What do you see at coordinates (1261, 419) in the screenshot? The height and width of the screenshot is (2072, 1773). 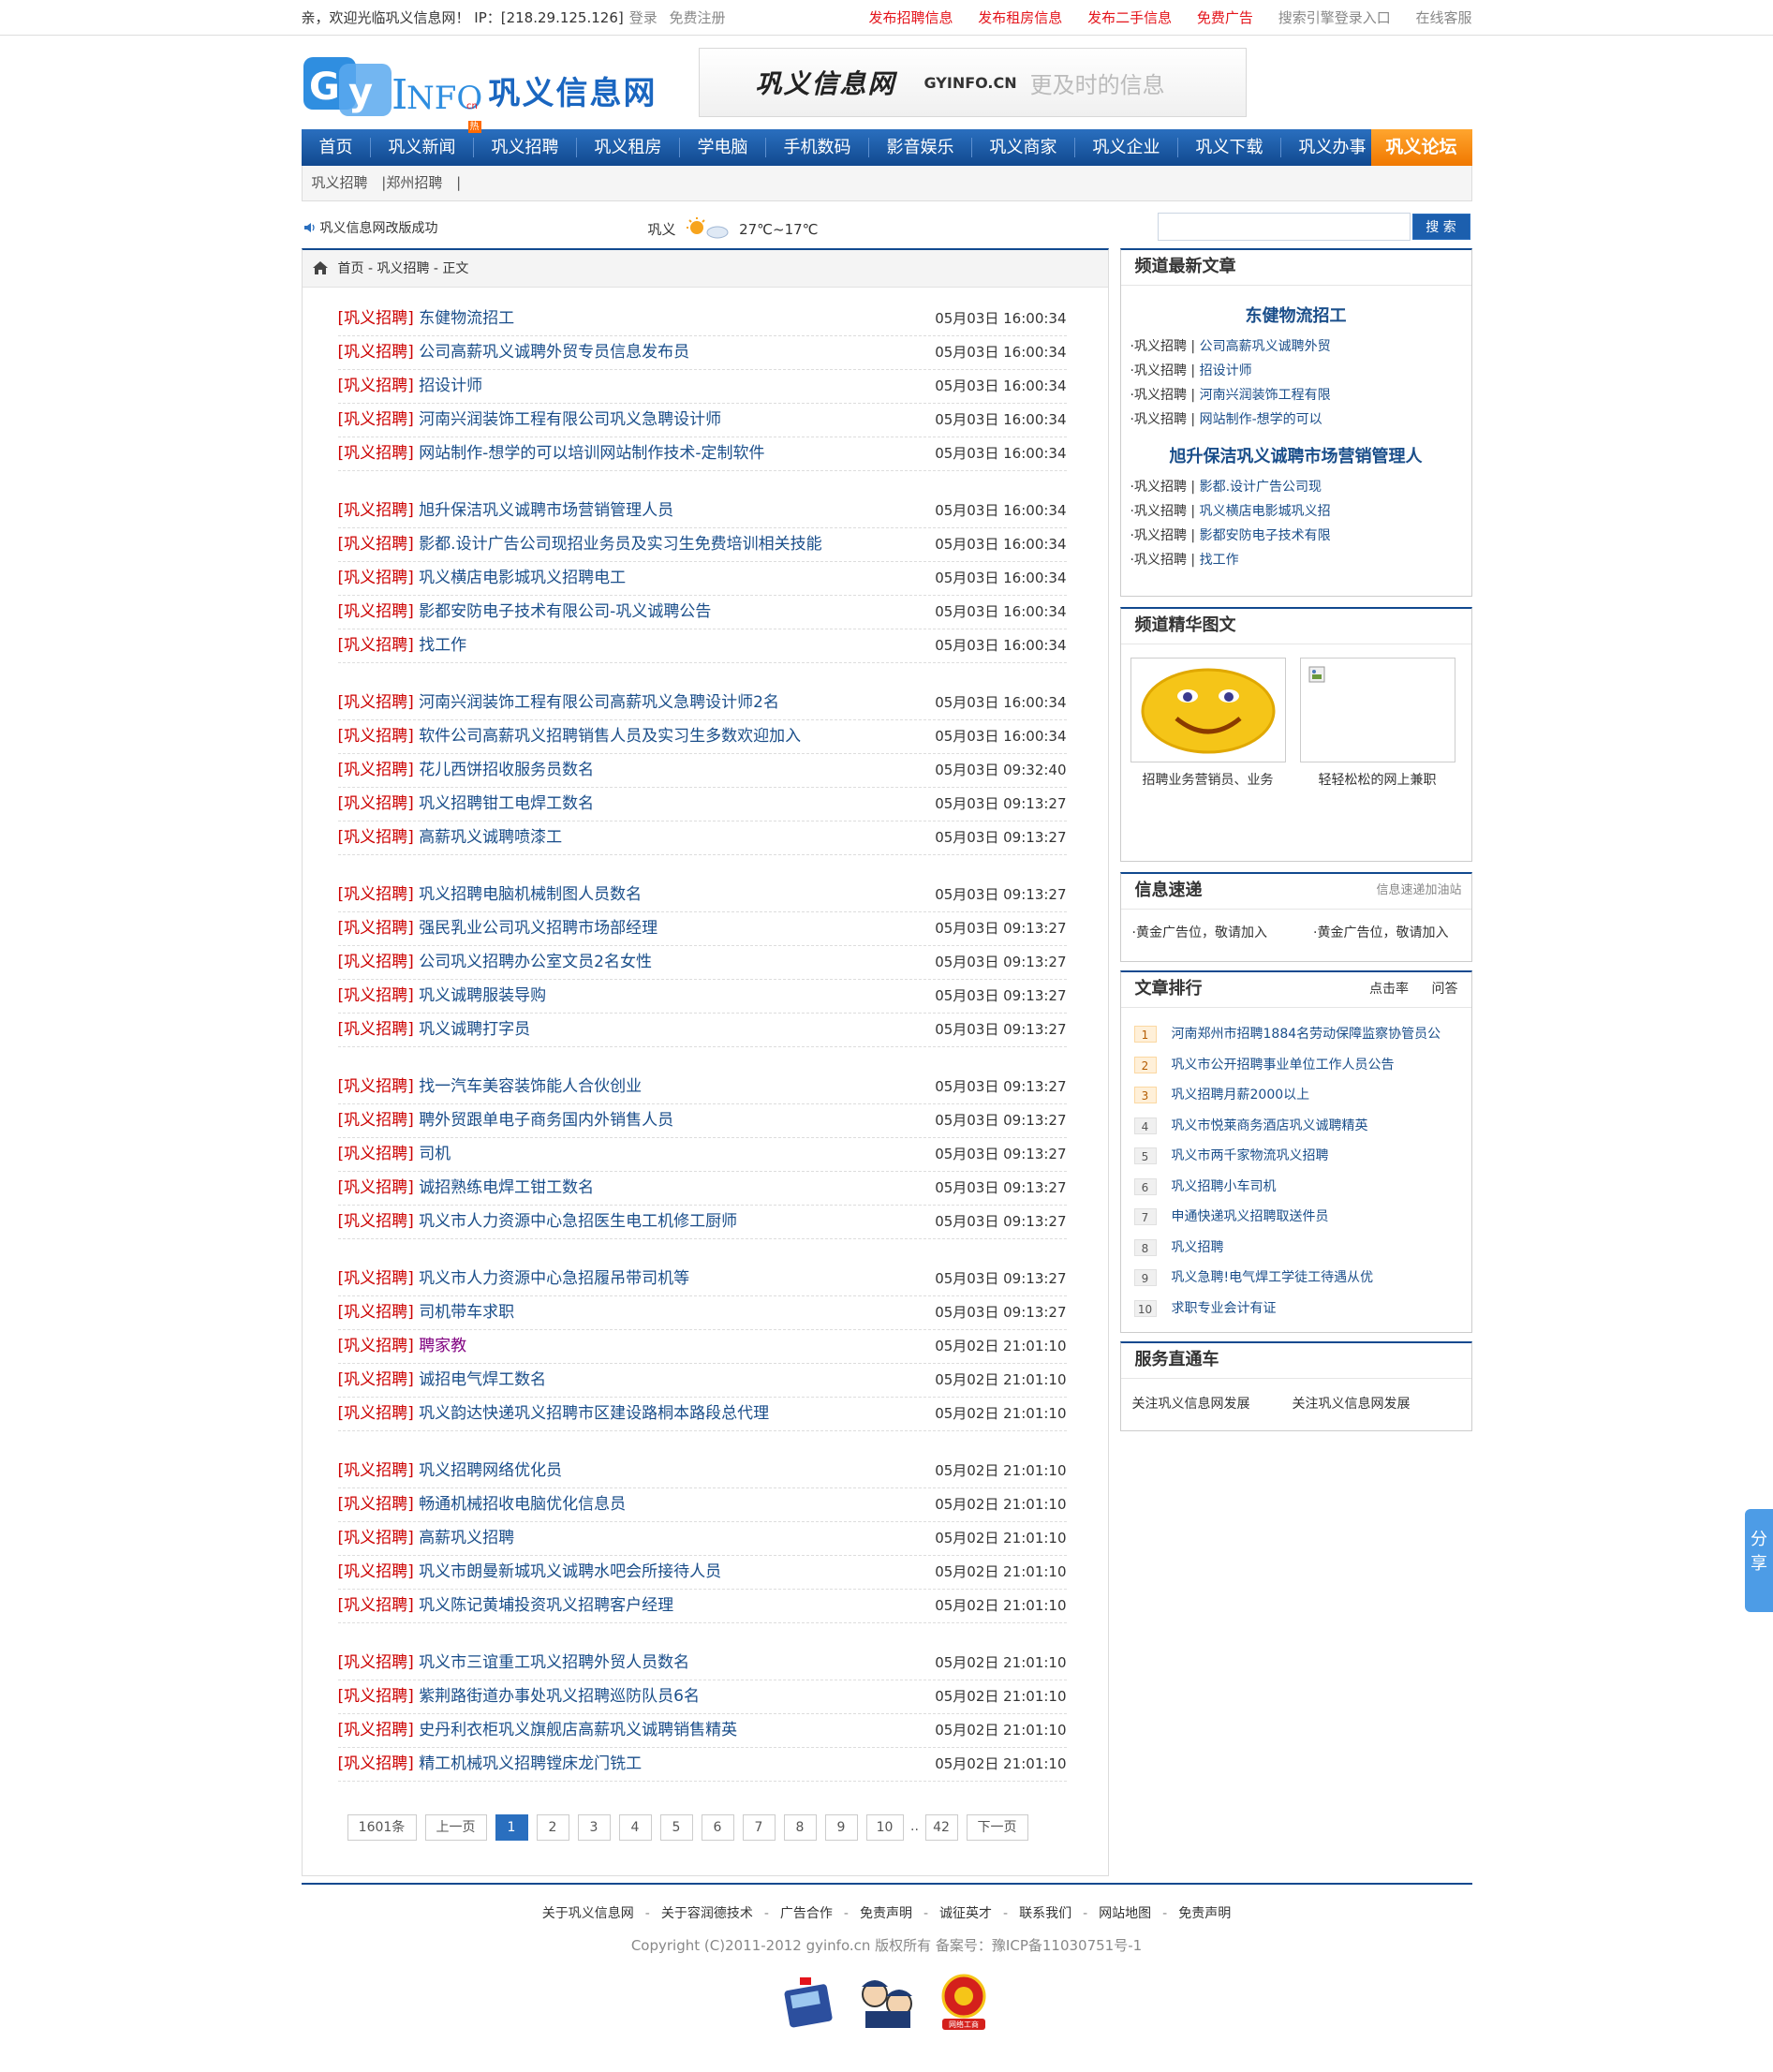 I see `latest-item-link: 网站制作-想学的可以` at bounding box center [1261, 419].